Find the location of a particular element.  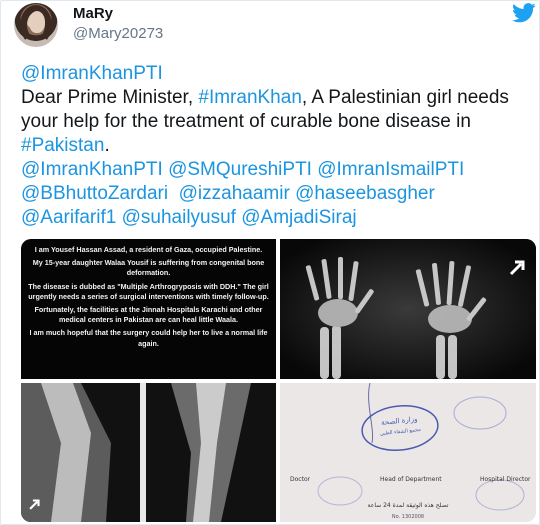

media-leg-xray is located at coordinates (148, 452).